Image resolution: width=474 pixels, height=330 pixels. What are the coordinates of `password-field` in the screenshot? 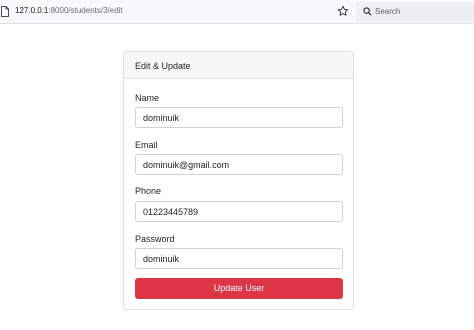 It's located at (239, 258).